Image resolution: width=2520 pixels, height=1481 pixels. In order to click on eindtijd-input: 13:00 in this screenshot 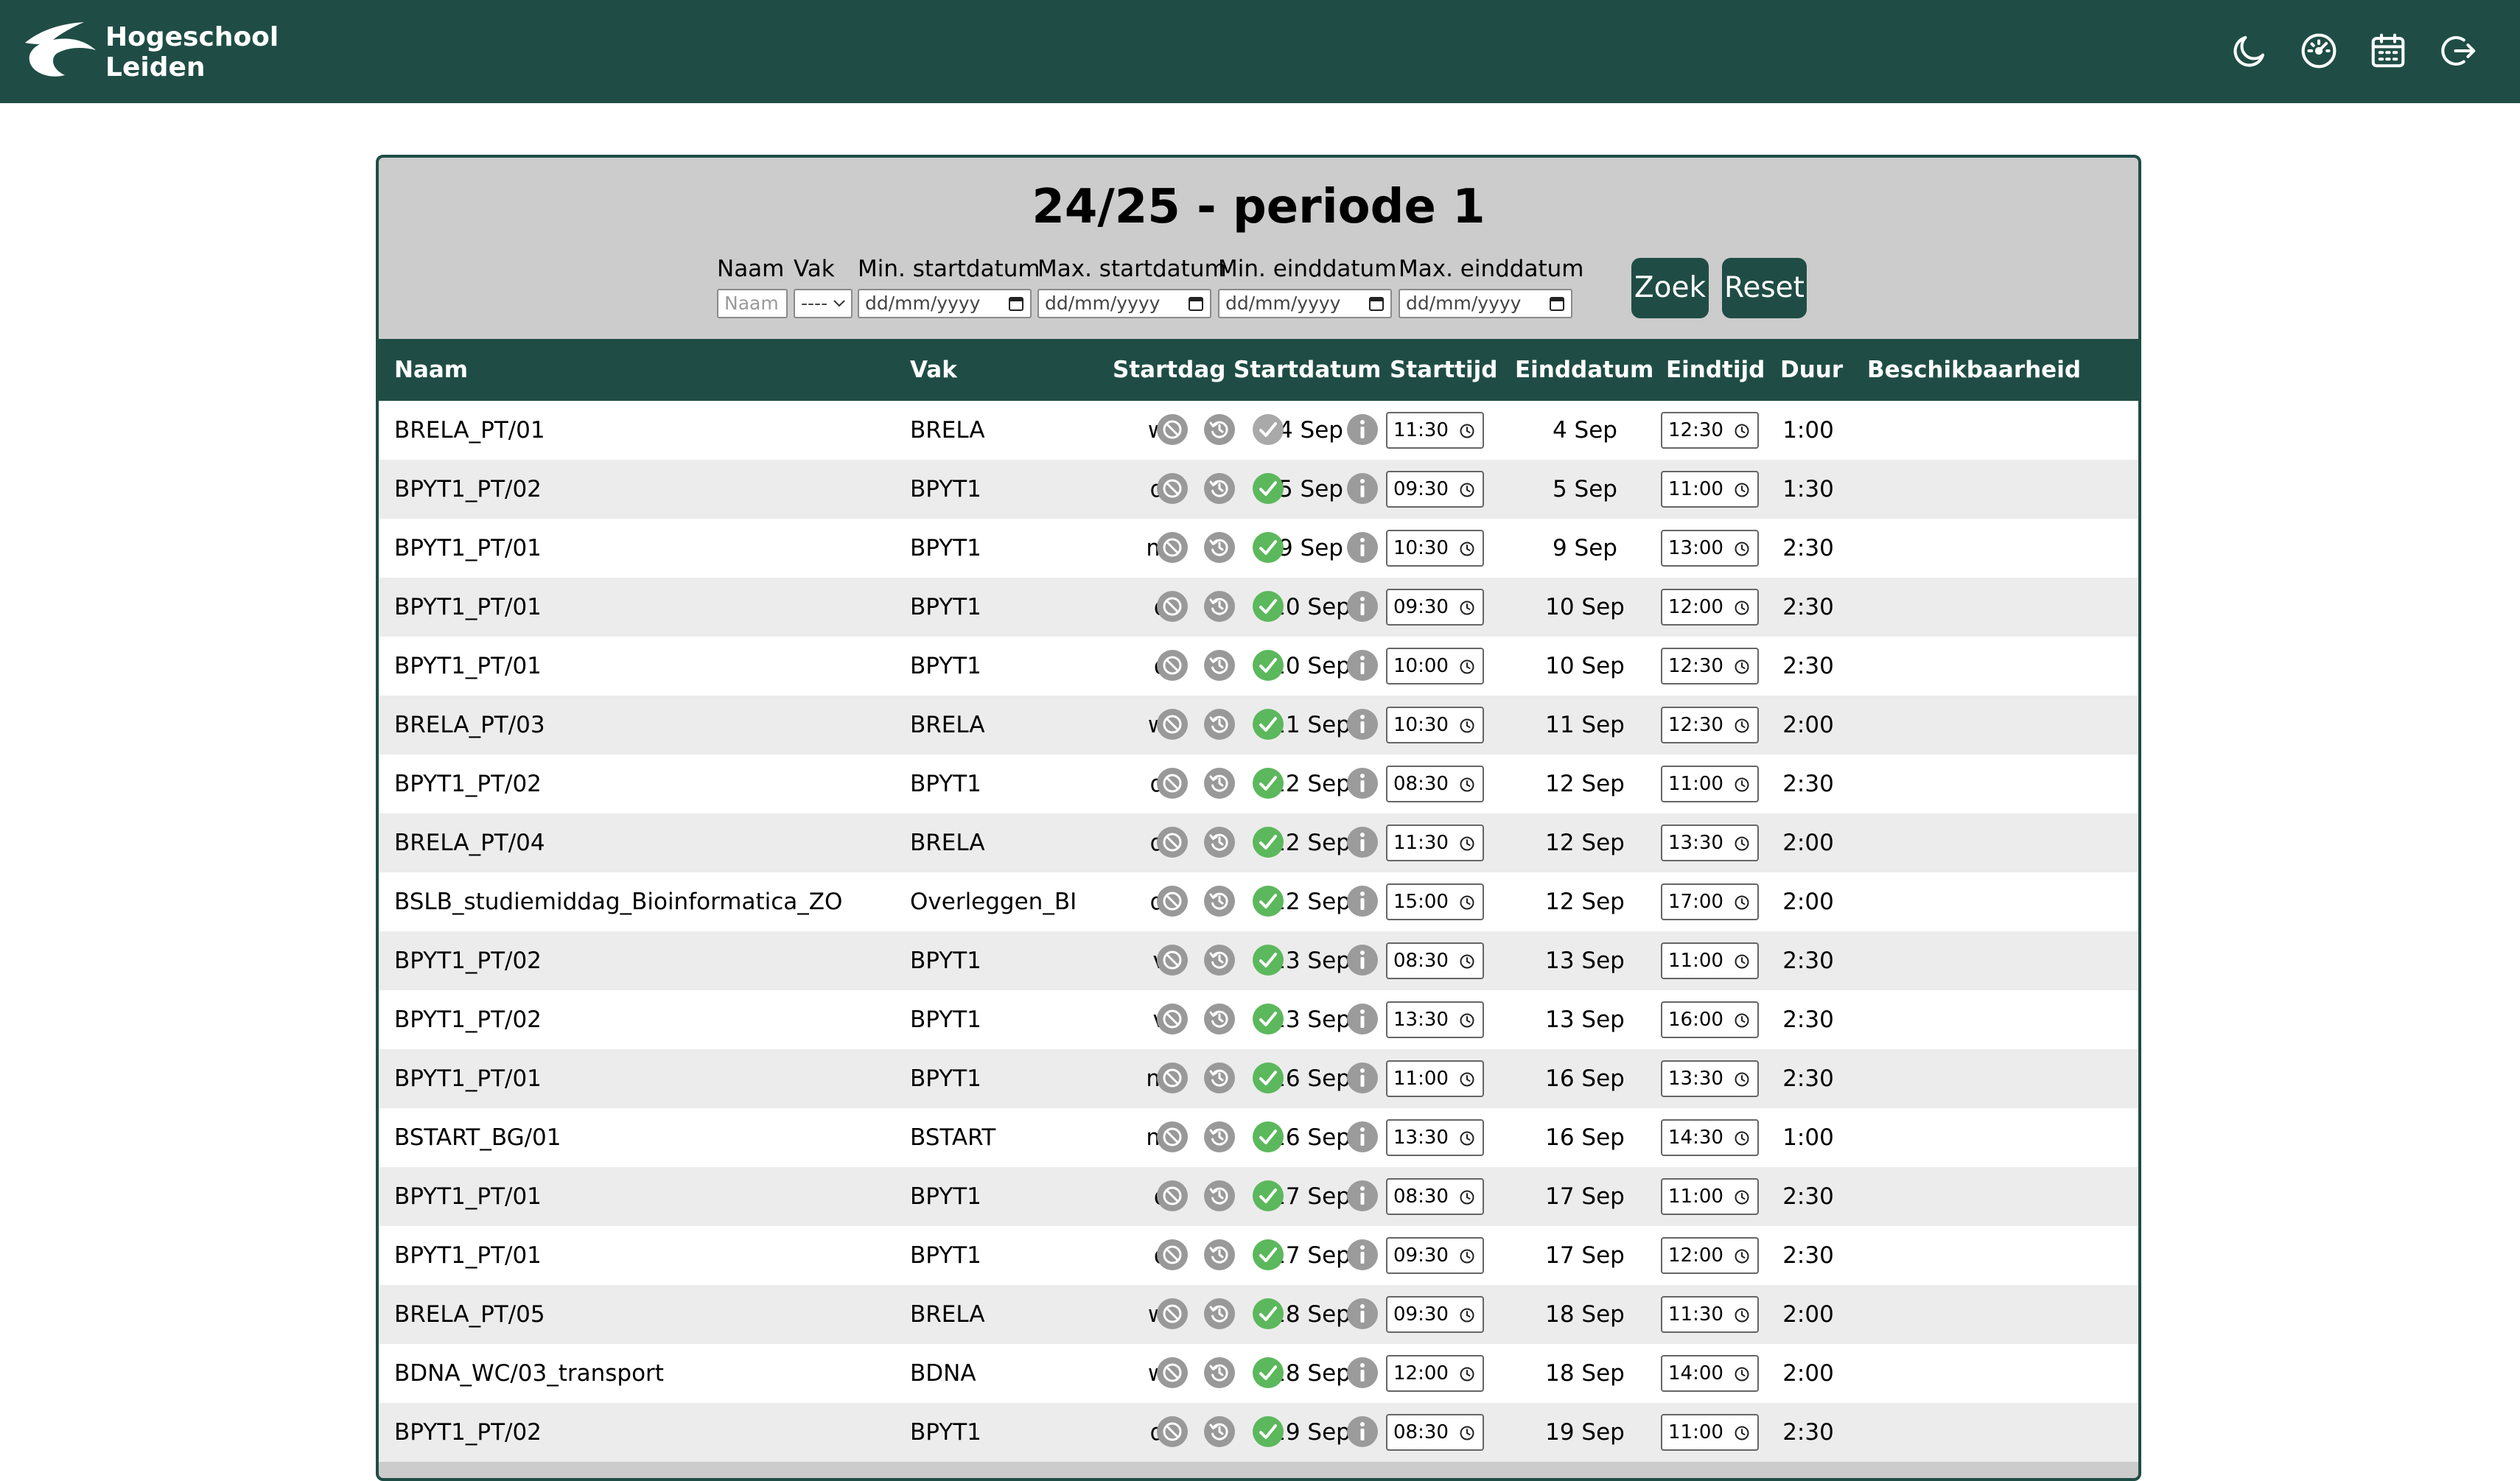, I will do `click(1710, 548)`.